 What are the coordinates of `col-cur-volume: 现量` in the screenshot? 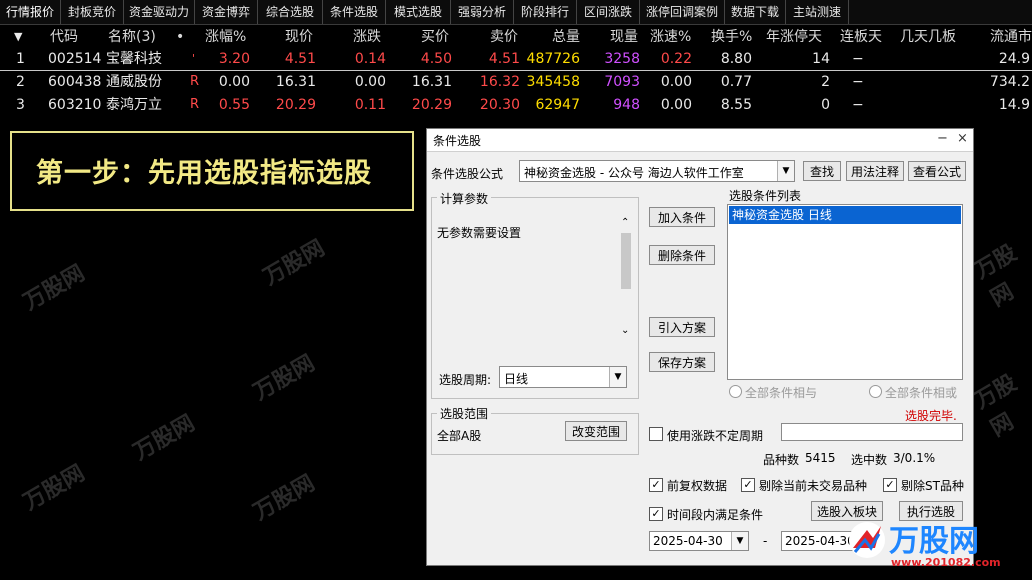 It's located at (624, 37).